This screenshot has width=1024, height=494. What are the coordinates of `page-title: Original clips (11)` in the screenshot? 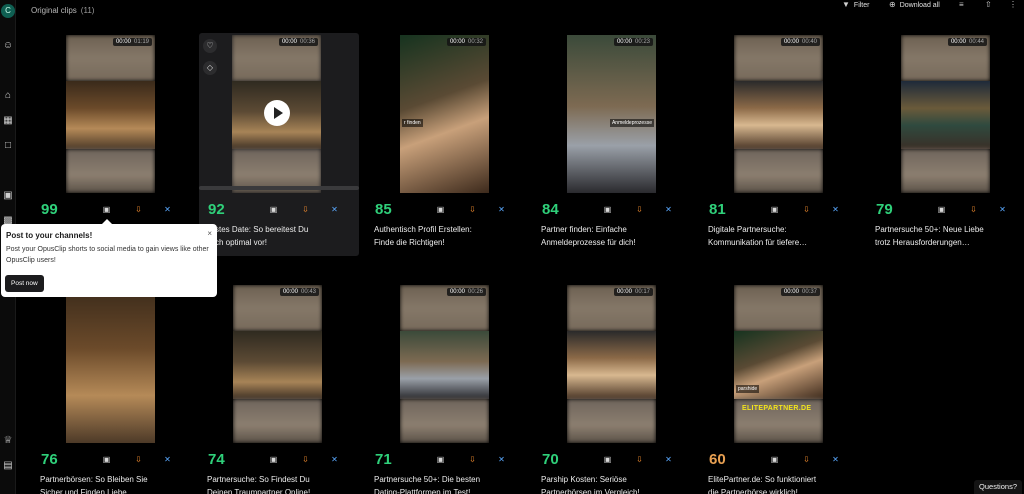 It's located at (62, 10).